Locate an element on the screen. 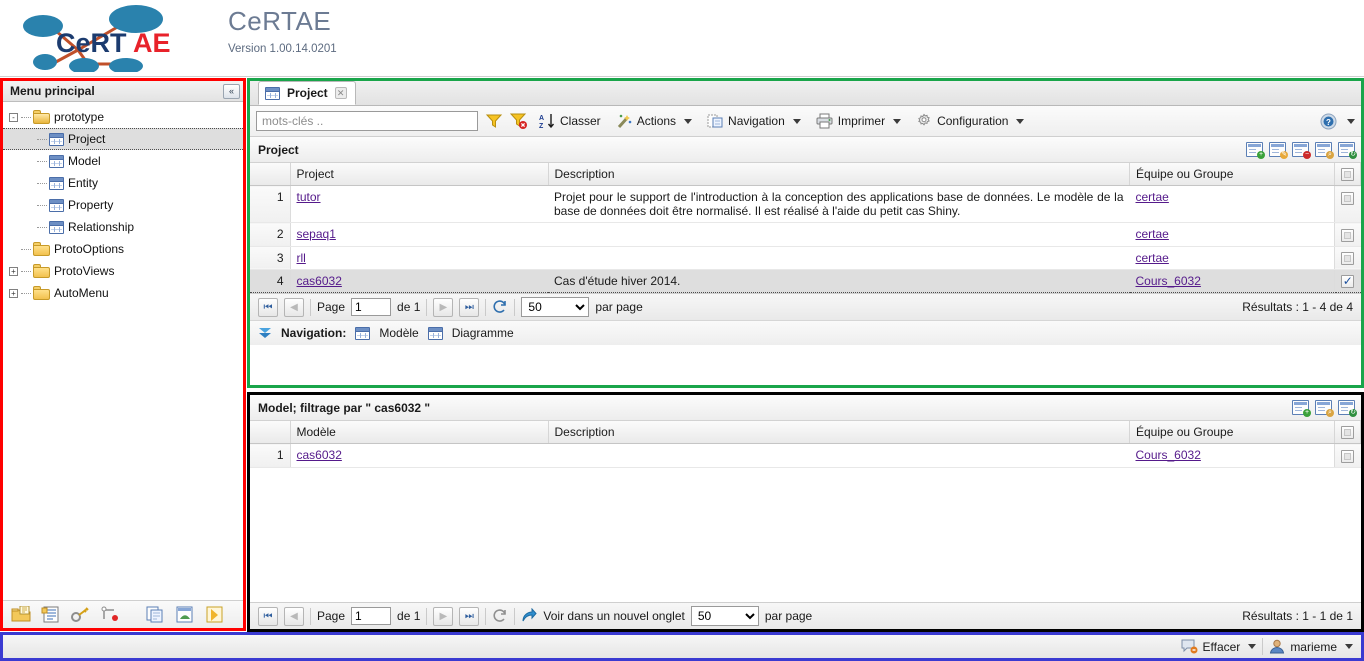  new-tab-label: Voir dans un nouvel onglet is located at coordinates (613, 616).